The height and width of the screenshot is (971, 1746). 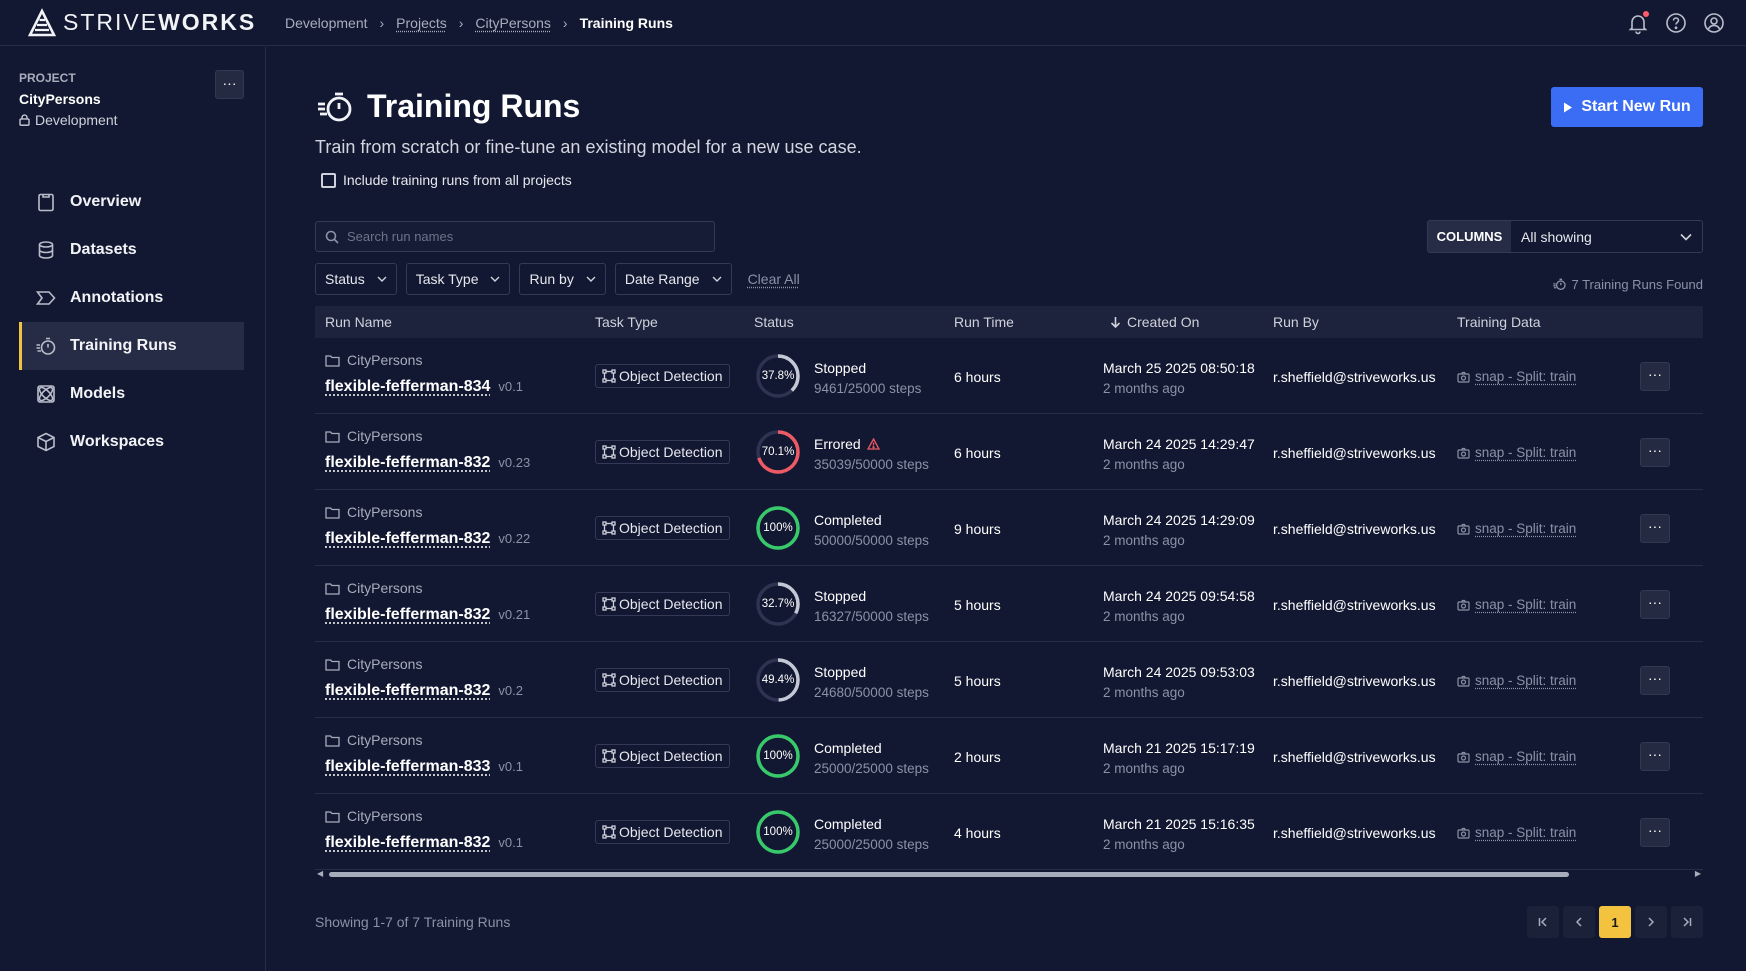 What do you see at coordinates (774, 279) in the screenshot?
I see `clear-all-link: Clear All` at bounding box center [774, 279].